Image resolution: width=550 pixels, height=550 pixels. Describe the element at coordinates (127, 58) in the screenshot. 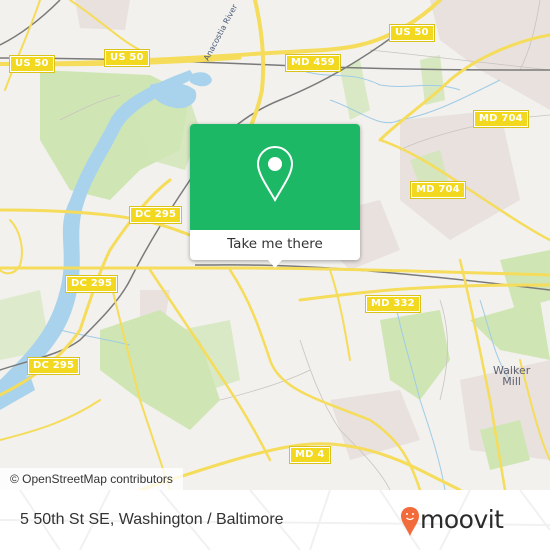

I see `road-shield-us50-center: US 50` at that location.